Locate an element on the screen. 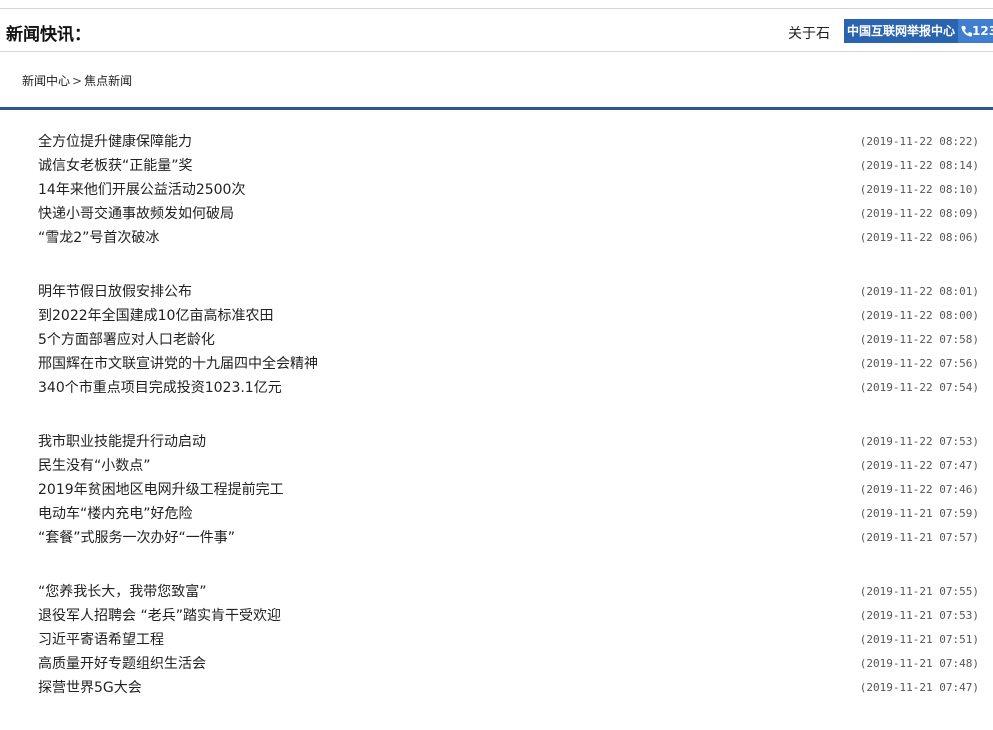  news-item: 14年来他们开展公益活动2500次 (2019-11-22 08:10) is located at coordinates (496, 190).